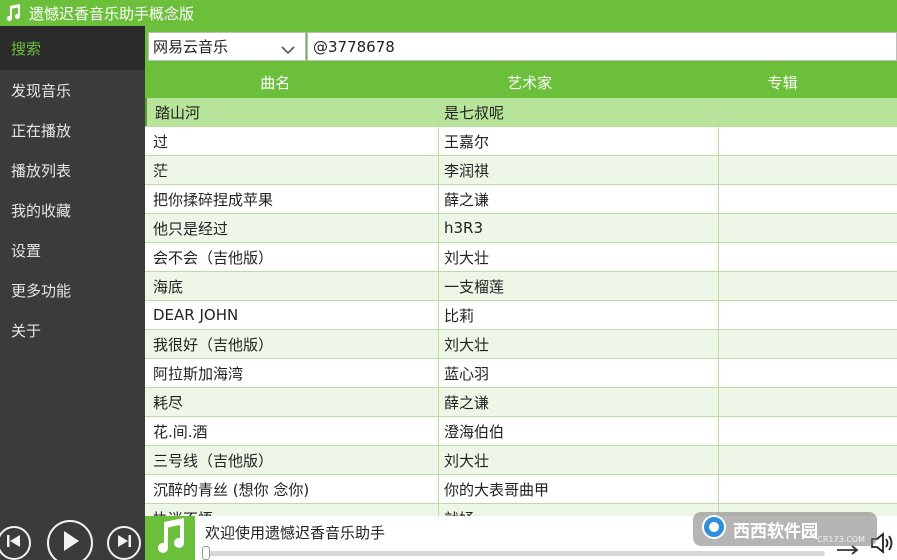 The image size is (897, 560). I want to click on table-row: DEAR JOHN 比莉, so click(521, 315).